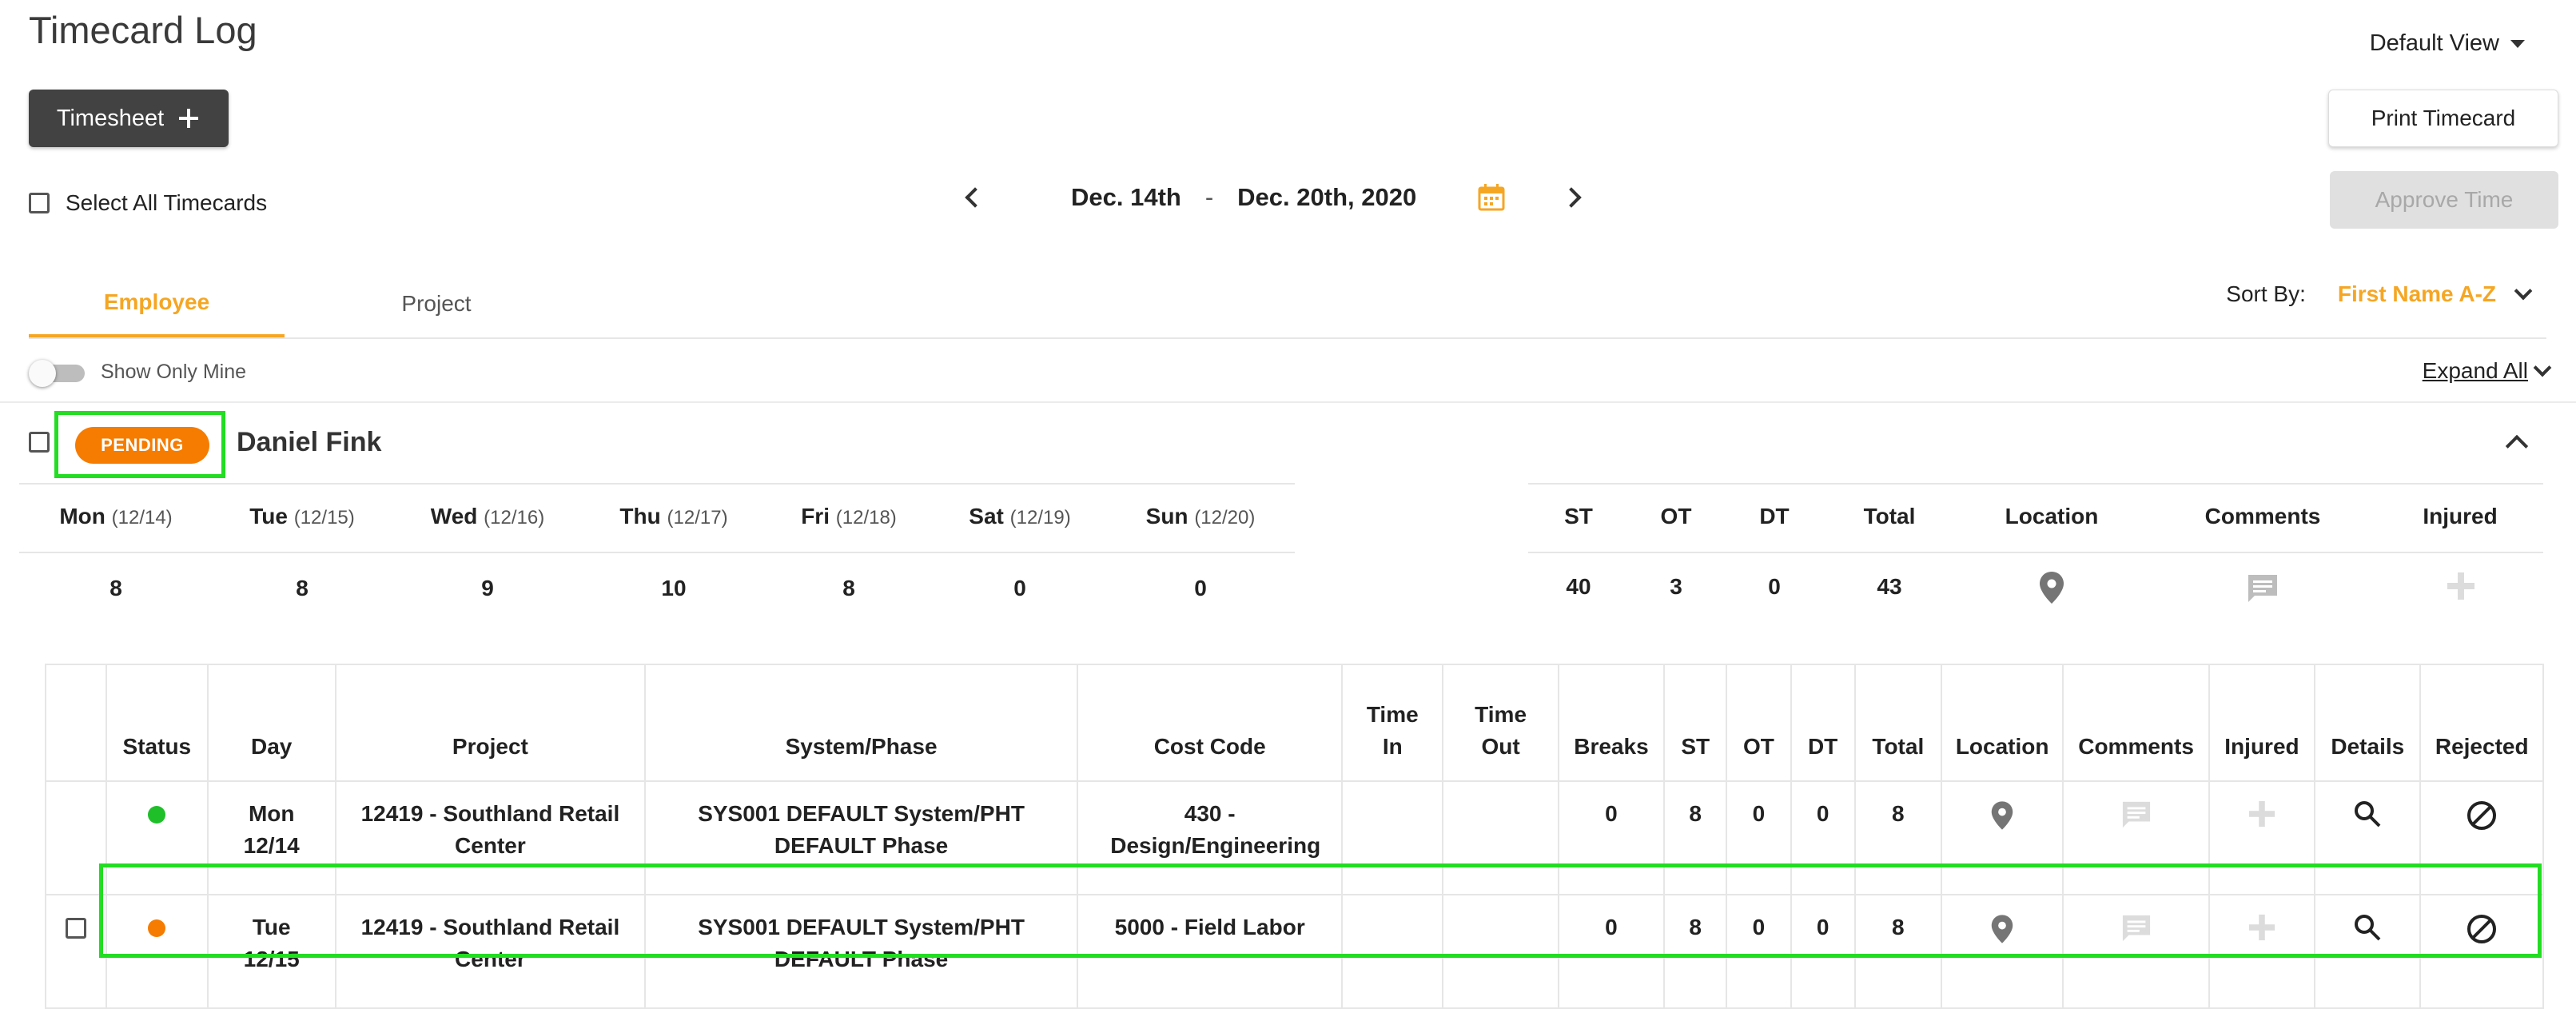 Image resolution: width=2576 pixels, height=1009 pixels. What do you see at coordinates (490, 952) in the screenshot?
I see `project-cell: 12419 - Southland Retail Center` at bounding box center [490, 952].